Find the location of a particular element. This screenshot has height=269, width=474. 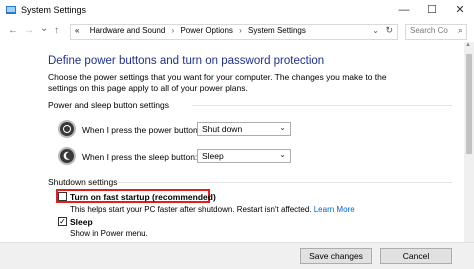

breadcrumb-overflow-icon: « is located at coordinates (77, 30).